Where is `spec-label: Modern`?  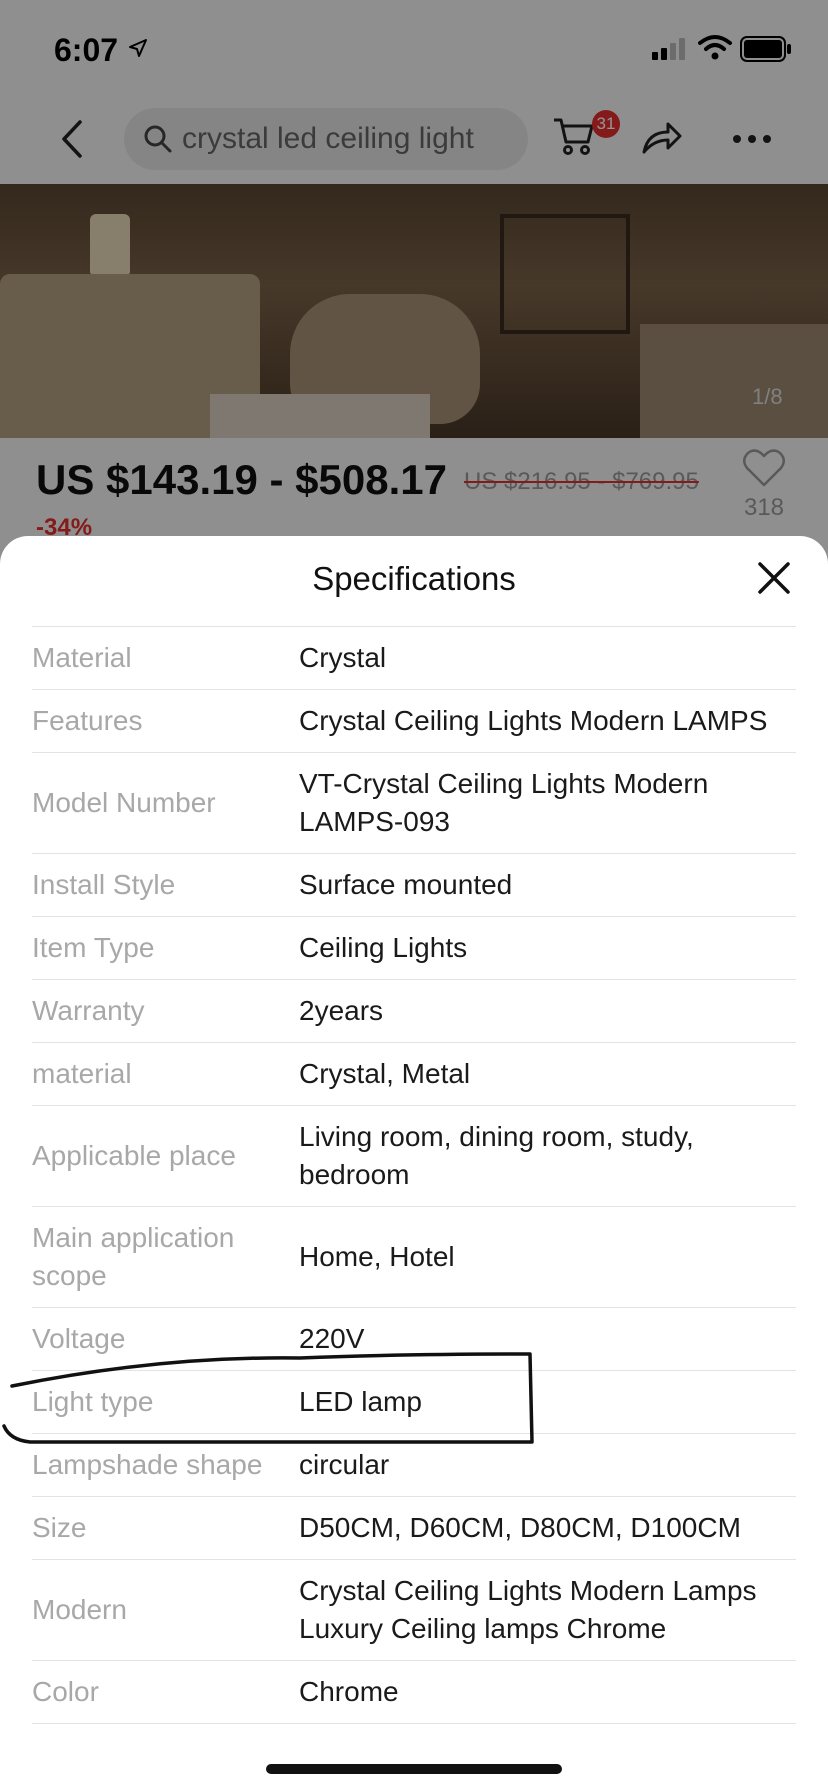 spec-label: Modern is located at coordinates (79, 1609).